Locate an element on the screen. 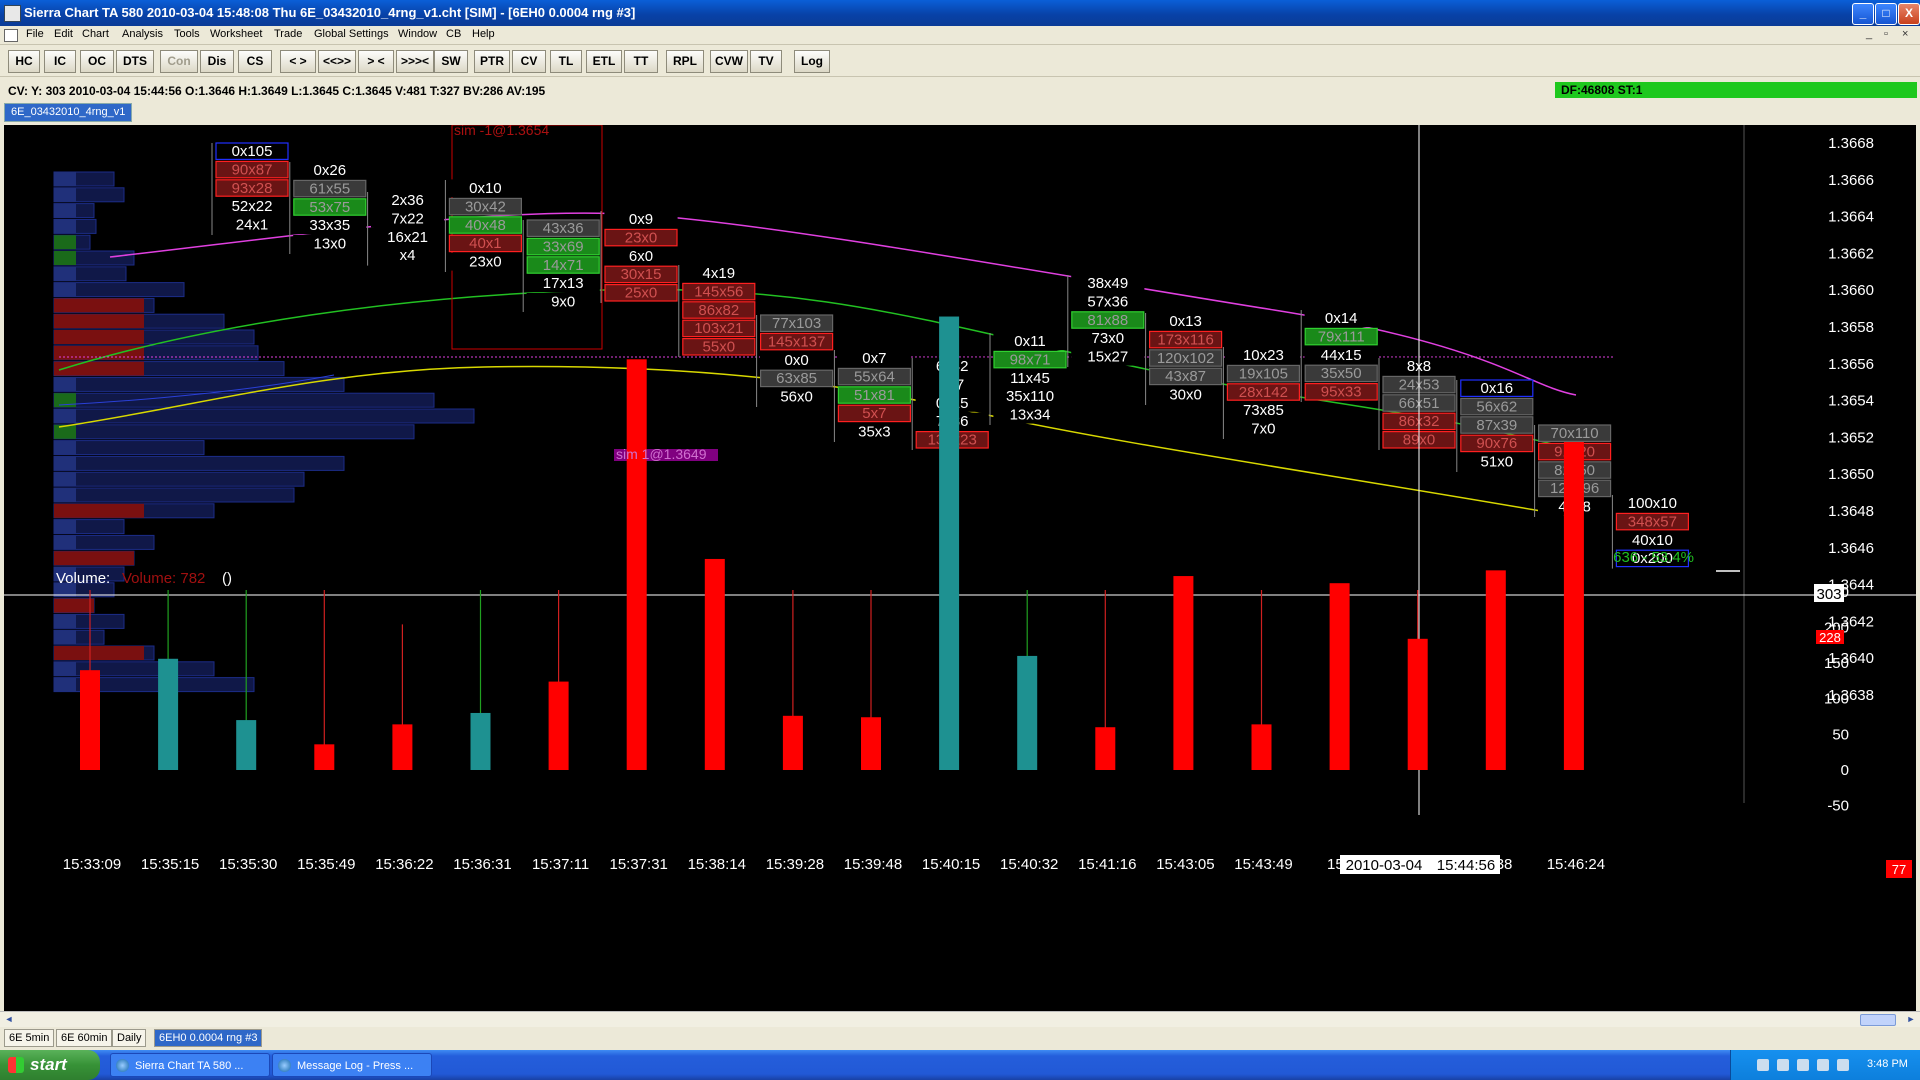  etl-button: ETL is located at coordinates (604, 61).